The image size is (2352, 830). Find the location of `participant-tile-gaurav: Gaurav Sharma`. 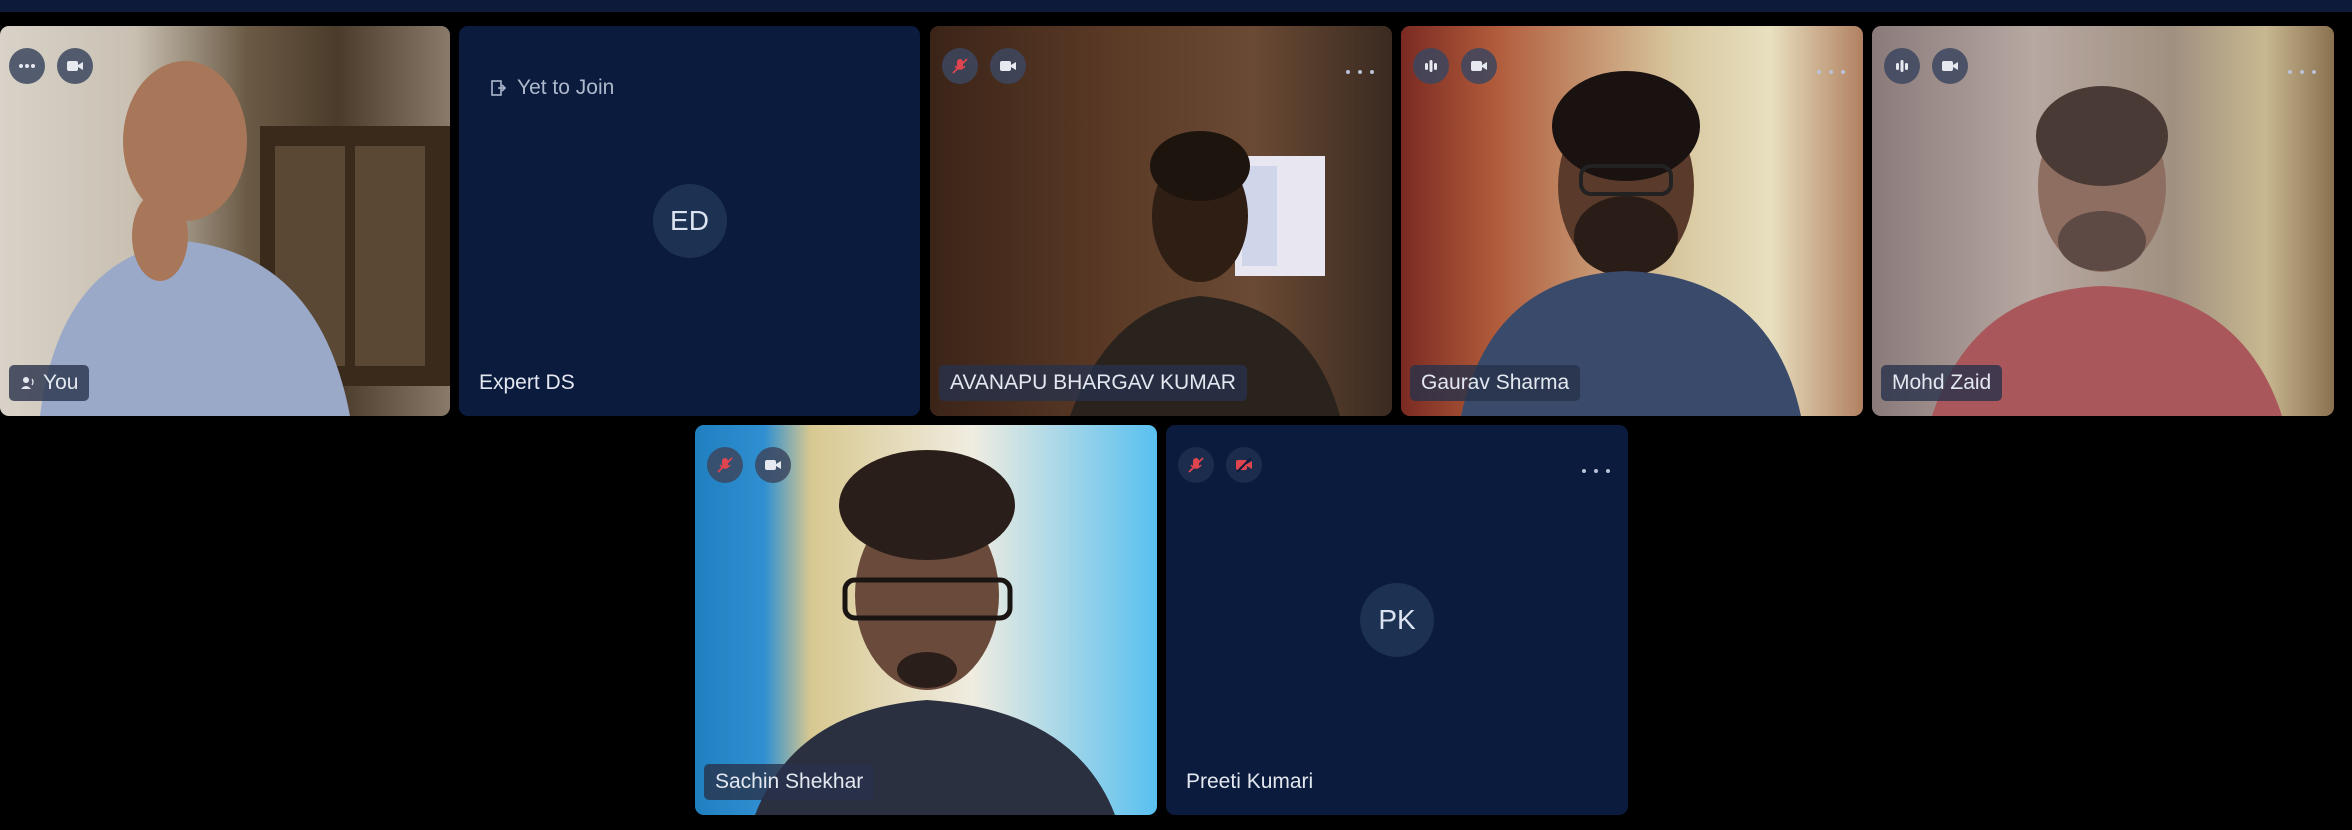

participant-tile-gaurav: Gaurav Sharma is located at coordinates (1632, 221).